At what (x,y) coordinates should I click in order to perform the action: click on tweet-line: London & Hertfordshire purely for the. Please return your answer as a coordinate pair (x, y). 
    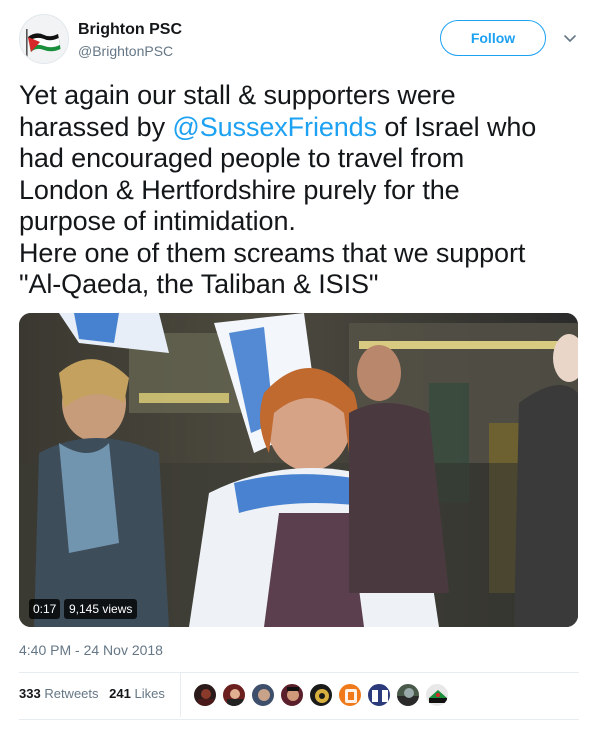
    Looking at the image, I should click on (239, 189).